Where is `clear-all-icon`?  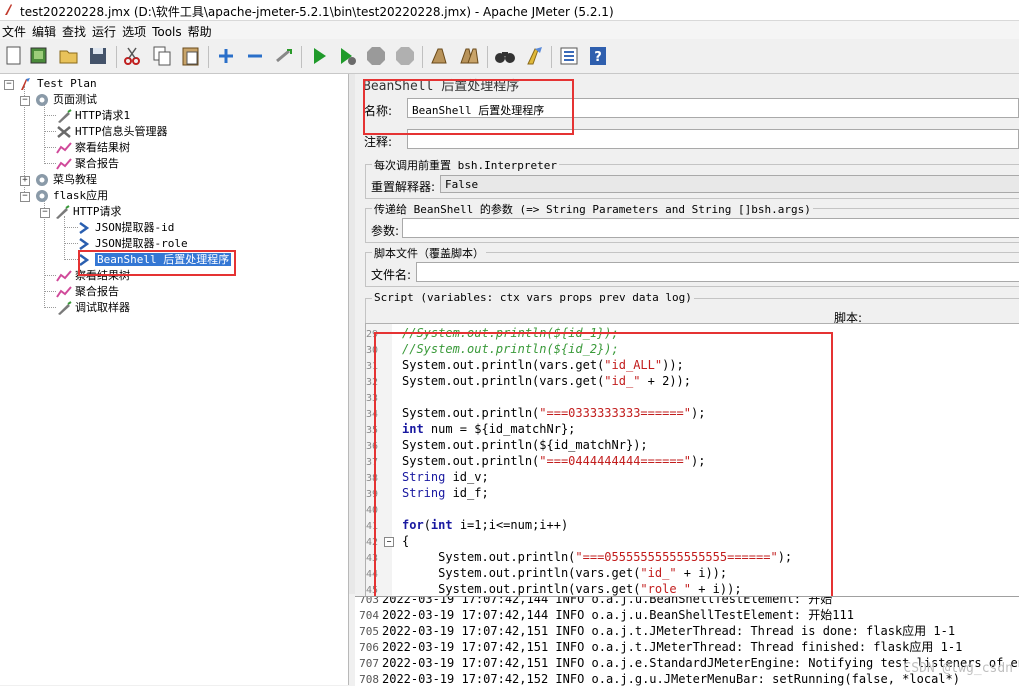 clear-all-icon is located at coordinates (469, 56).